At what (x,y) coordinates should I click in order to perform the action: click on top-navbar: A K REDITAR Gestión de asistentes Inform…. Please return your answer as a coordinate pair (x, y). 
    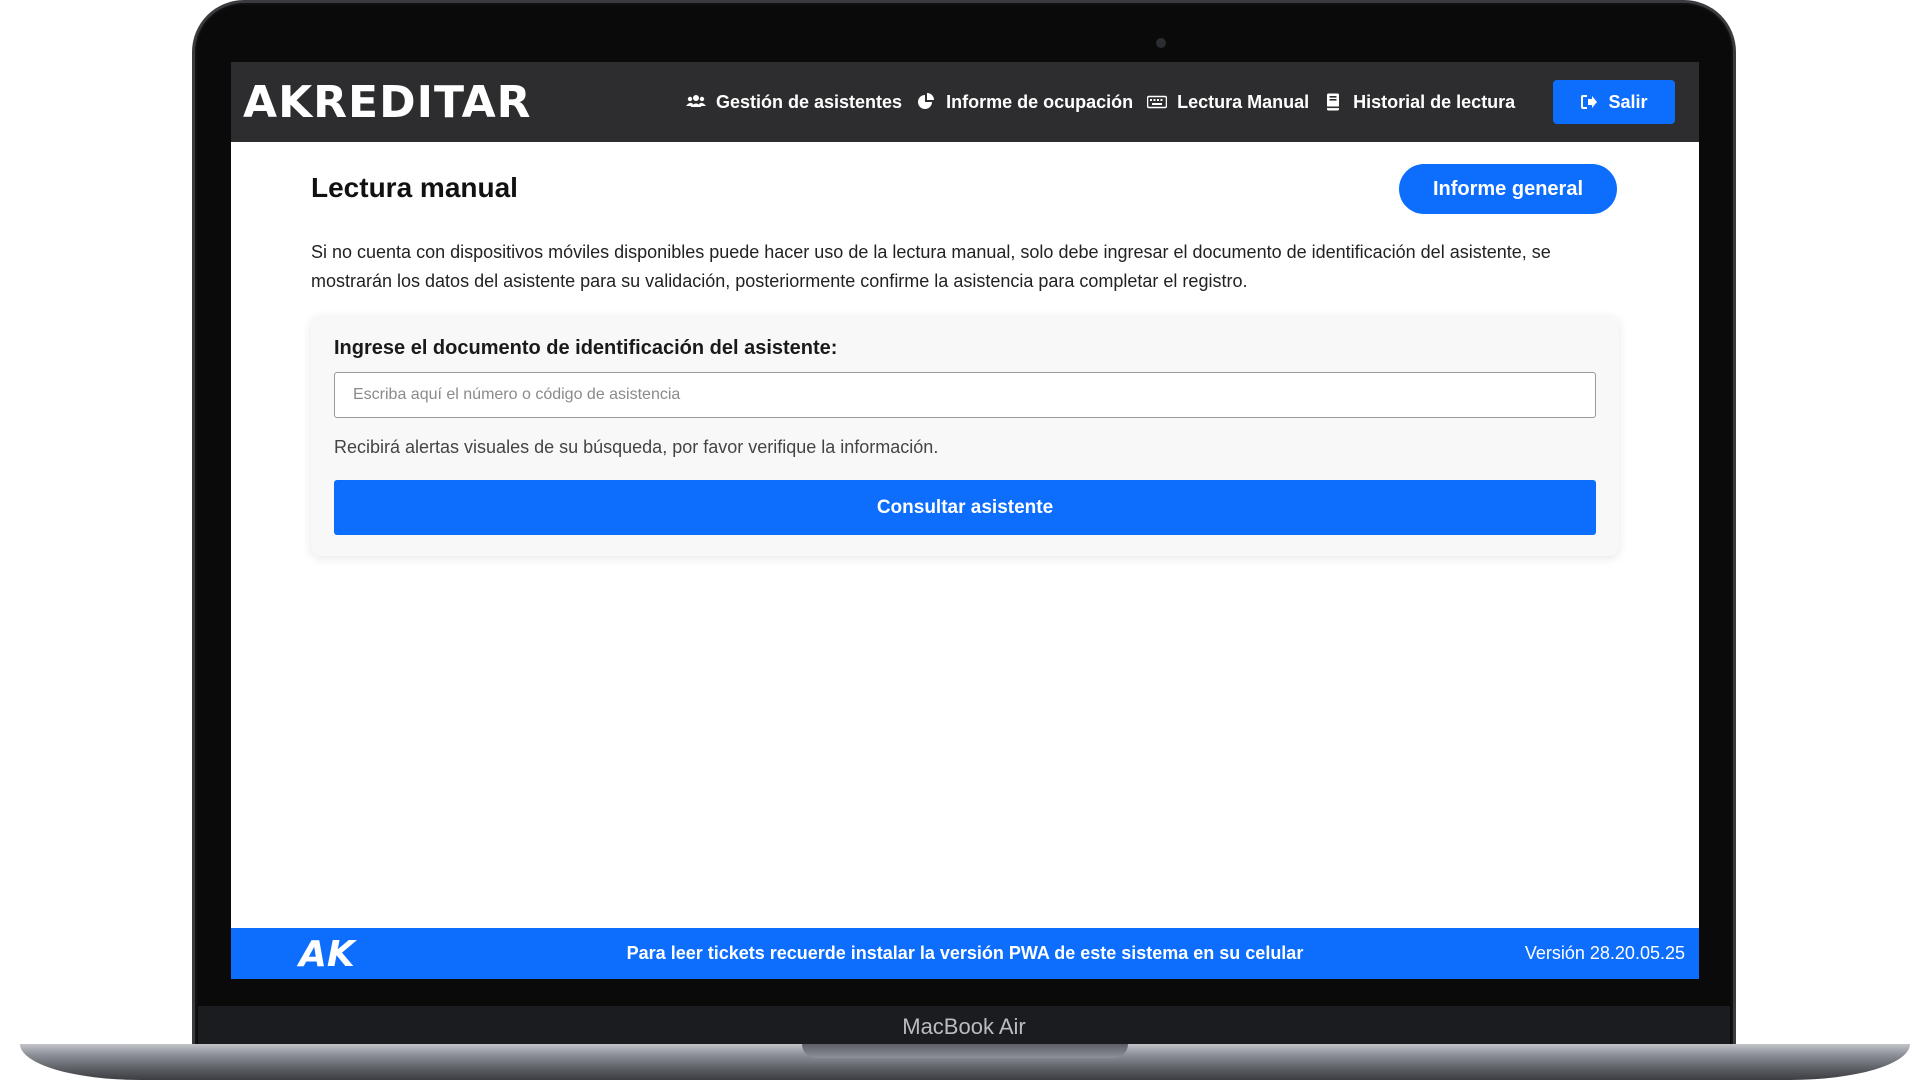
    Looking at the image, I should click on (965, 102).